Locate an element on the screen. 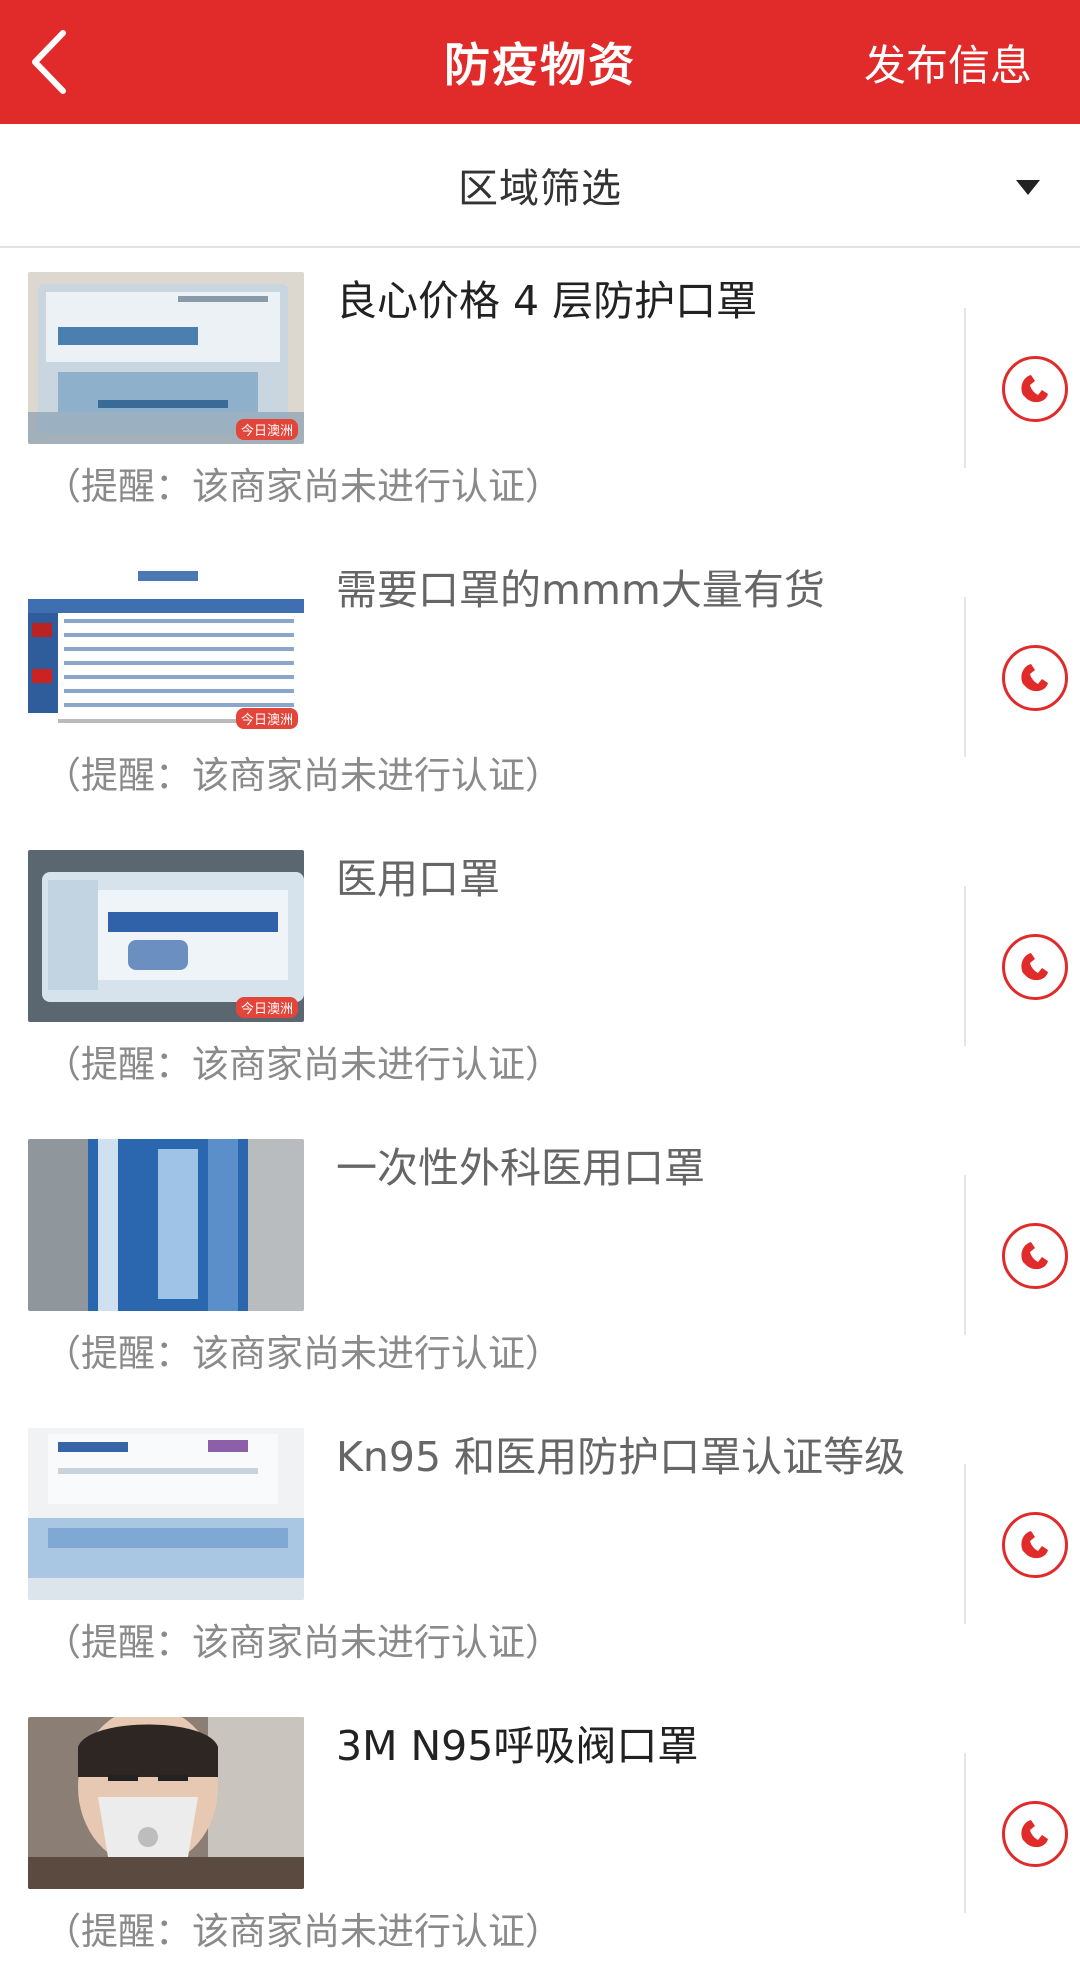 This screenshot has height=1964, width=1080. item-title: 医用口罩 is located at coordinates (418, 879).